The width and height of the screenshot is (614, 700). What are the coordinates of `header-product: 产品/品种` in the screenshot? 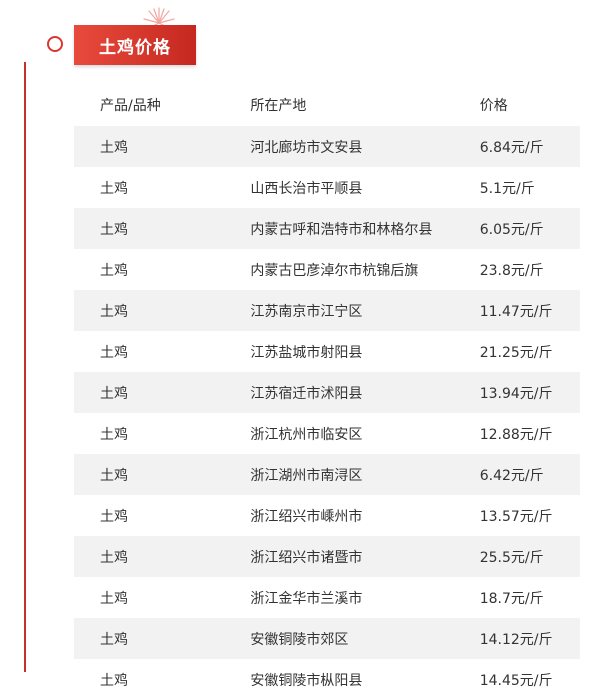 It's located at (130, 106).